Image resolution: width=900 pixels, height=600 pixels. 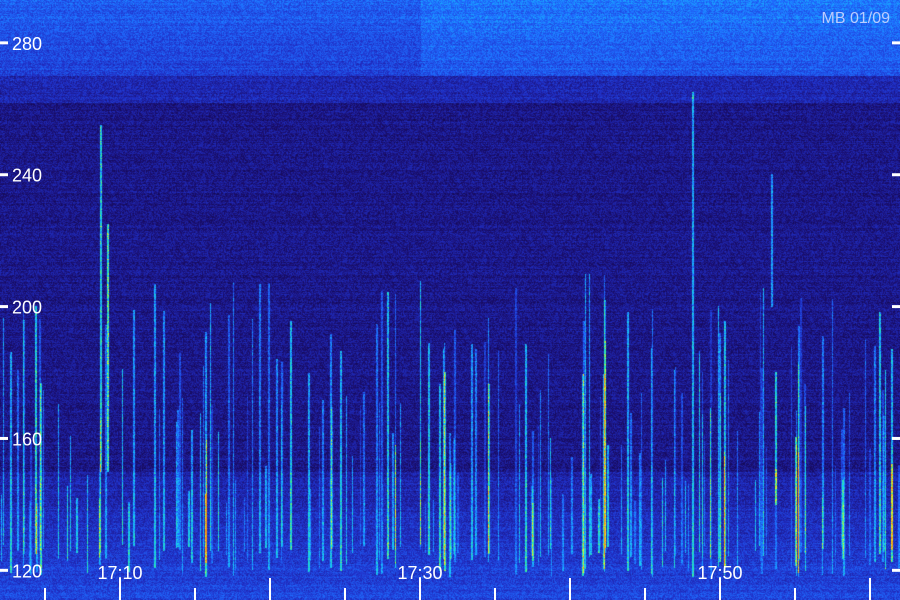 I want to click on x-tick-label: 17:30, so click(x=419, y=573).